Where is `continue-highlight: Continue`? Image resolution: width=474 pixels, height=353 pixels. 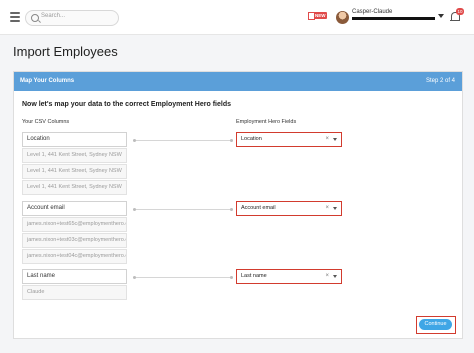
continue-highlight: Continue is located at coordinates (436, 325).